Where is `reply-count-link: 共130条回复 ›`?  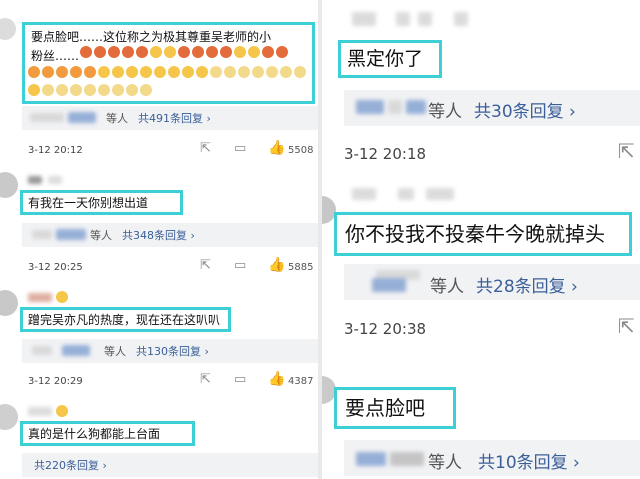 reply-count-link: 共130条回复 › is located at coordinates (172, 351).